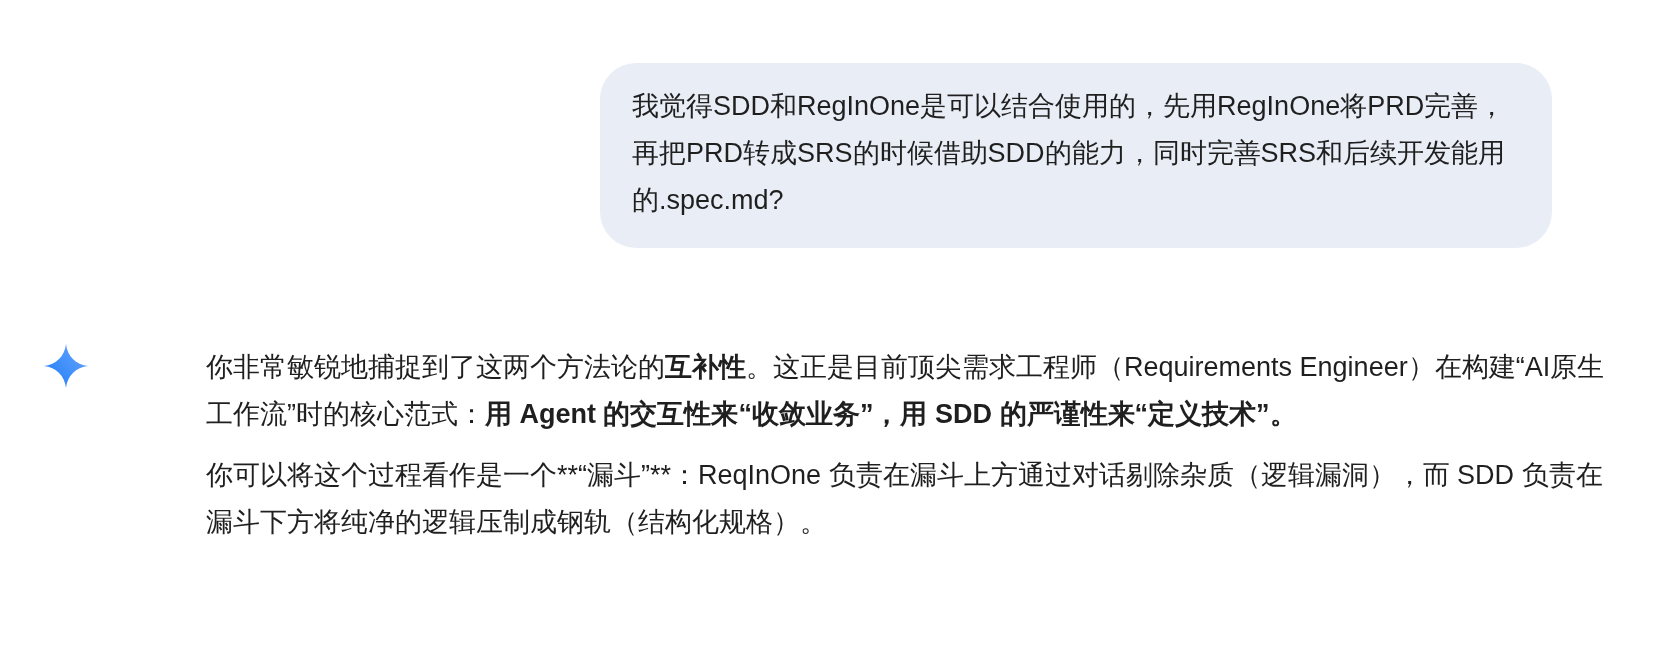 Image resolution: width=1654 pixels, height=650 pixels. I want to click on reply-paragraph: 你可以将这个过程看作是一个**“漏斗”**：ReqInOne 负责在漏斗上方通过对话剔除杂质（逻辑漏洞），而 SDD 负责在漏斗下方将纯净的逻辑压制成钢轨（结构化规格）。, so click(905, 499).